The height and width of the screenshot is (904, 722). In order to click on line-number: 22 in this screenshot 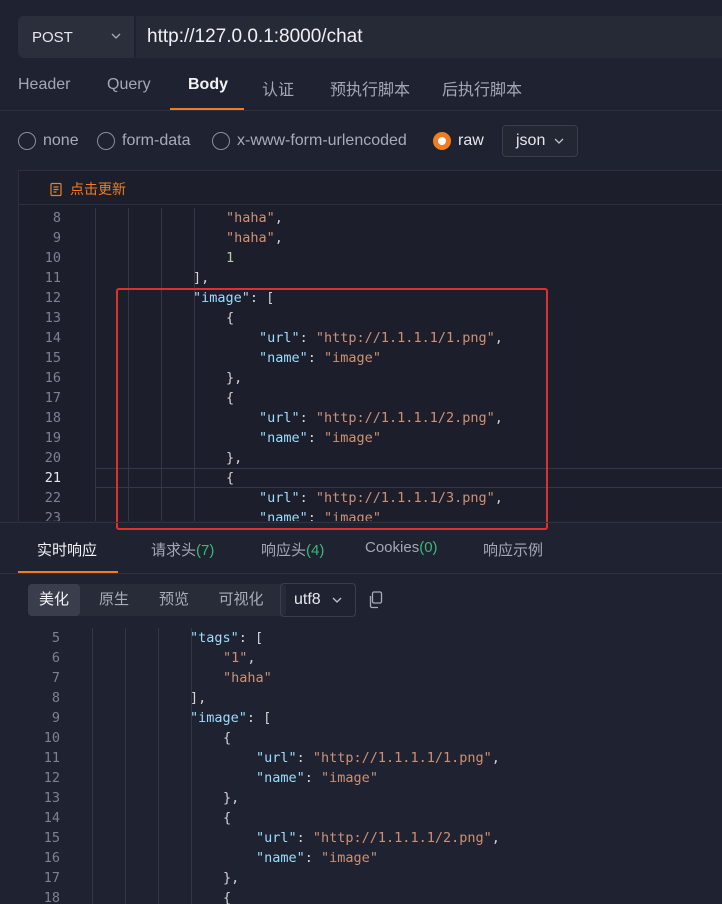, I will do `click(52, 498)`.